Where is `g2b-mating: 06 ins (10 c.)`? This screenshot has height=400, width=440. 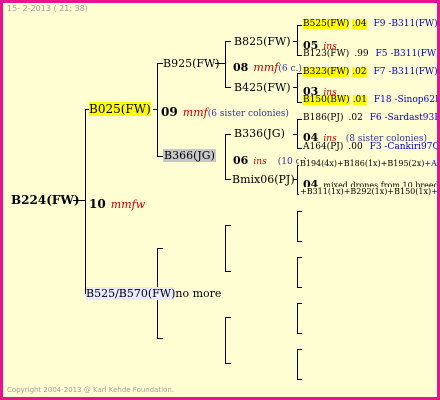 g2b-mating: 06 ins (10 c.) is located at coordinates (270, 158).